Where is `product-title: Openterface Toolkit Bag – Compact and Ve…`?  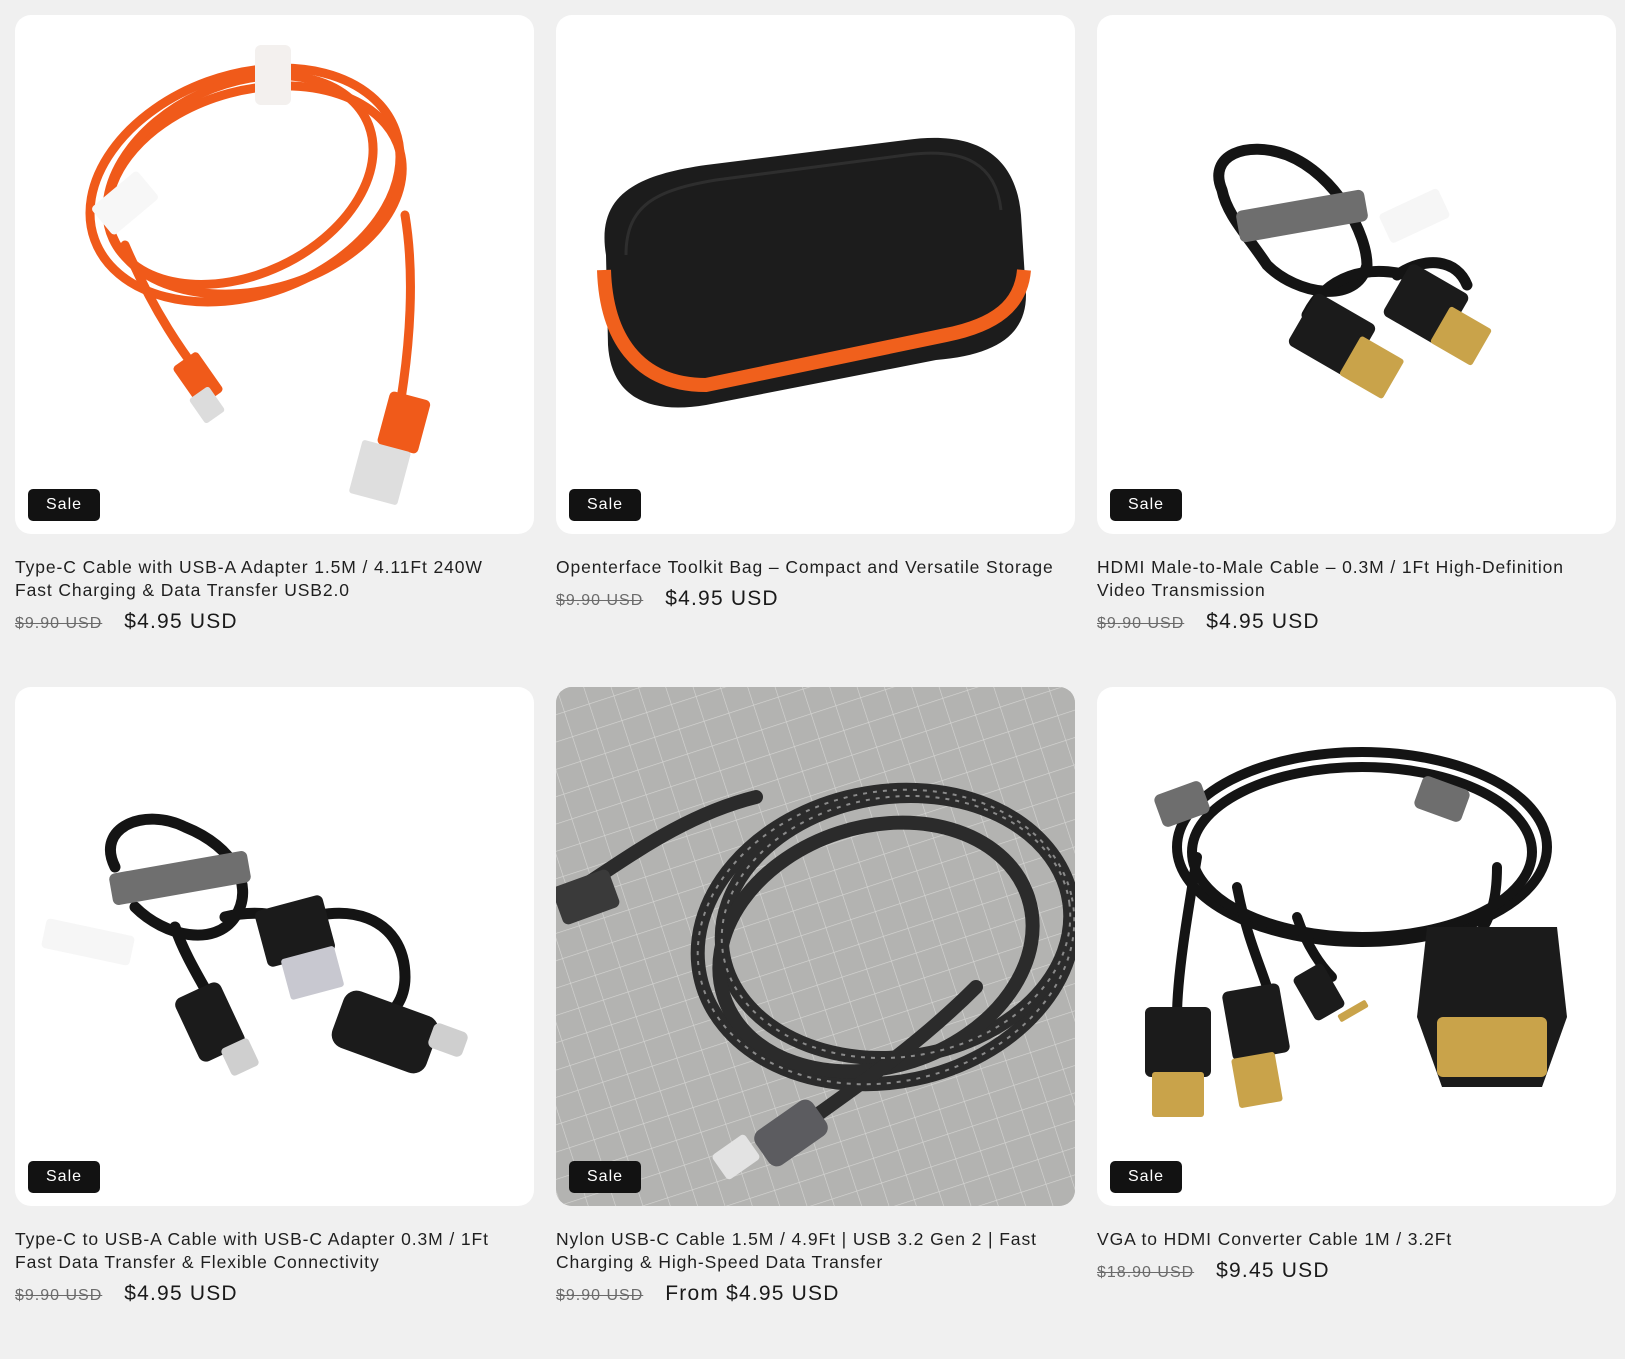
product-title: Openterface Toolkit Bag – Compact and Ve… is located at coordinates (808, 567).